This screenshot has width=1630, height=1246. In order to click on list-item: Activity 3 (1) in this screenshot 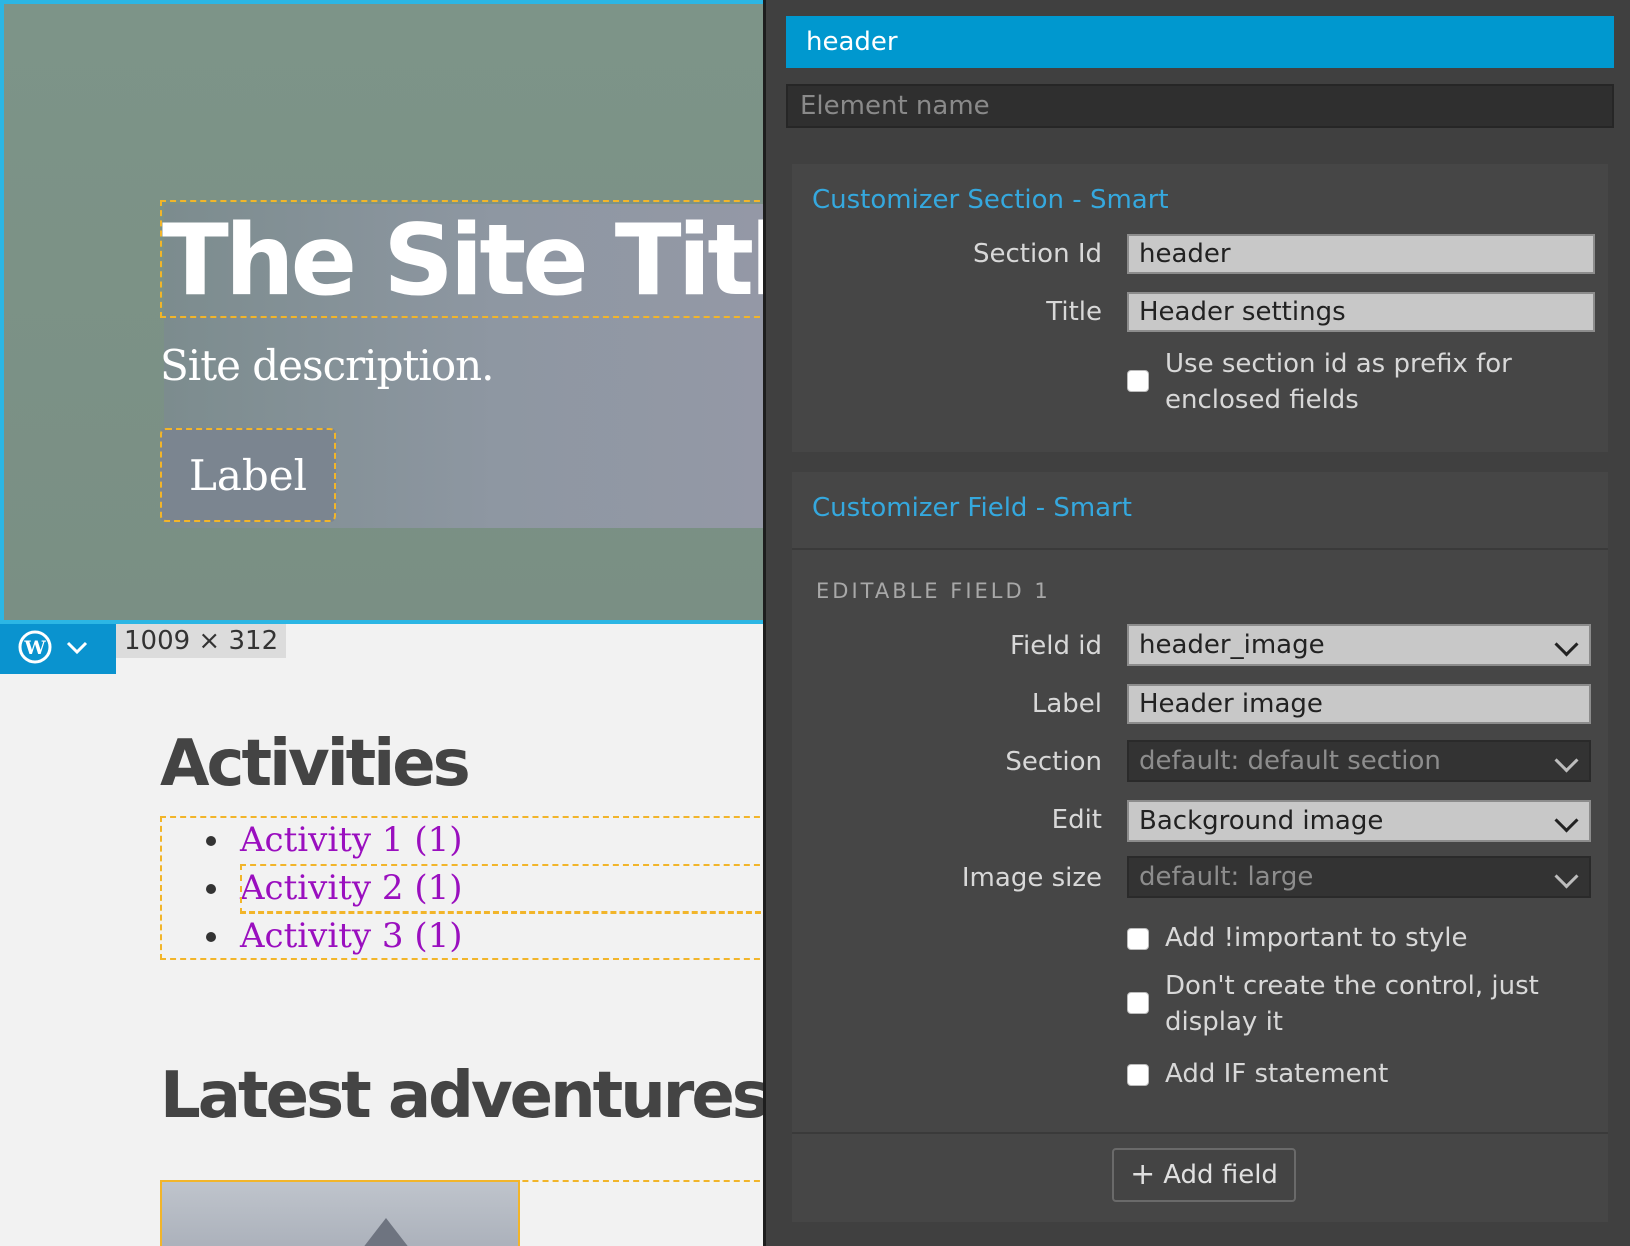, I will do `click(329, 936)`.